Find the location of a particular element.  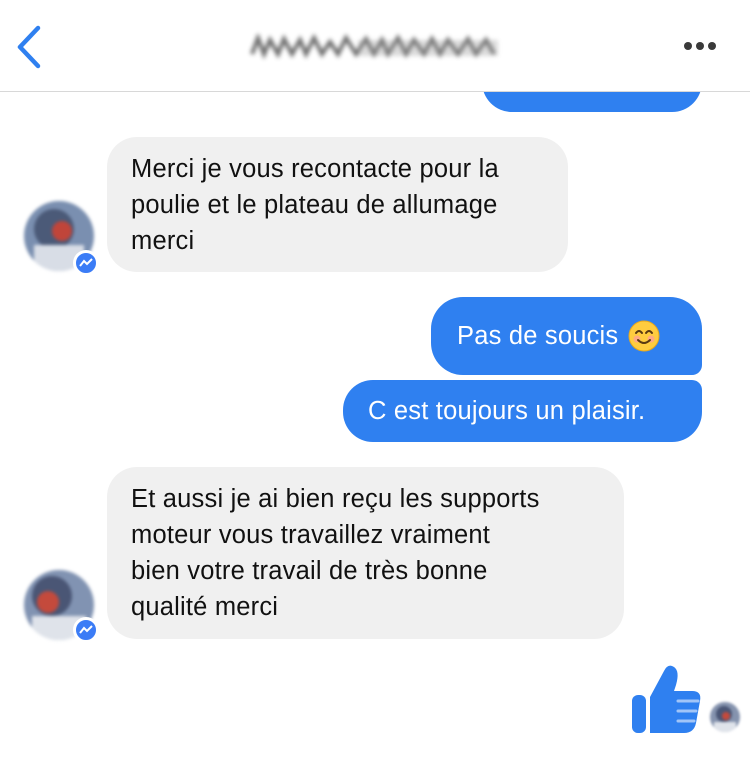

read-receipt-avatar is located at coordinates (725, 717).